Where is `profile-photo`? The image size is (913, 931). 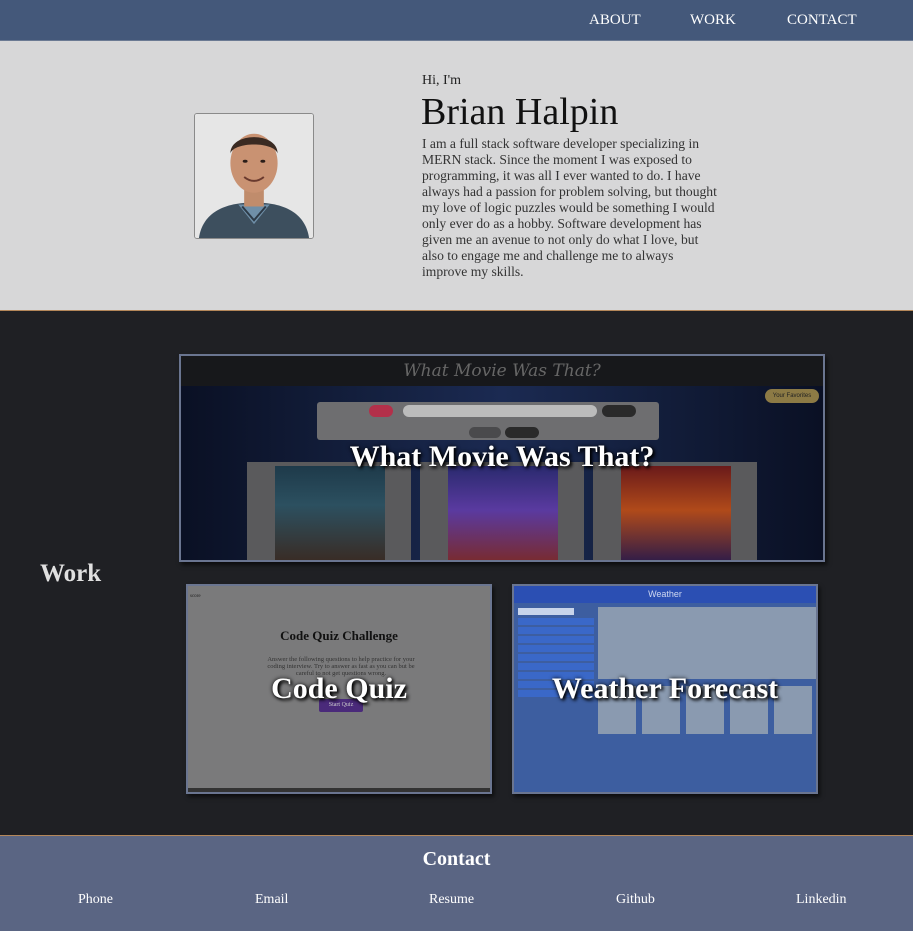
profile-photo is located at coordinates (254, 176).